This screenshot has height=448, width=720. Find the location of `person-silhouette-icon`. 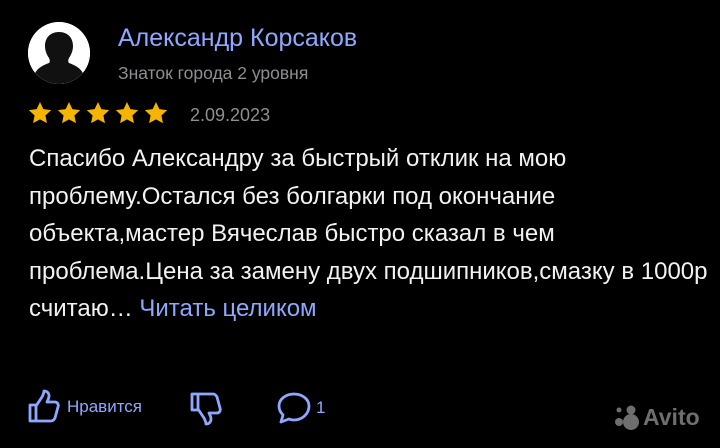

person-silhouette-icon is located at coordinates (59, 53).